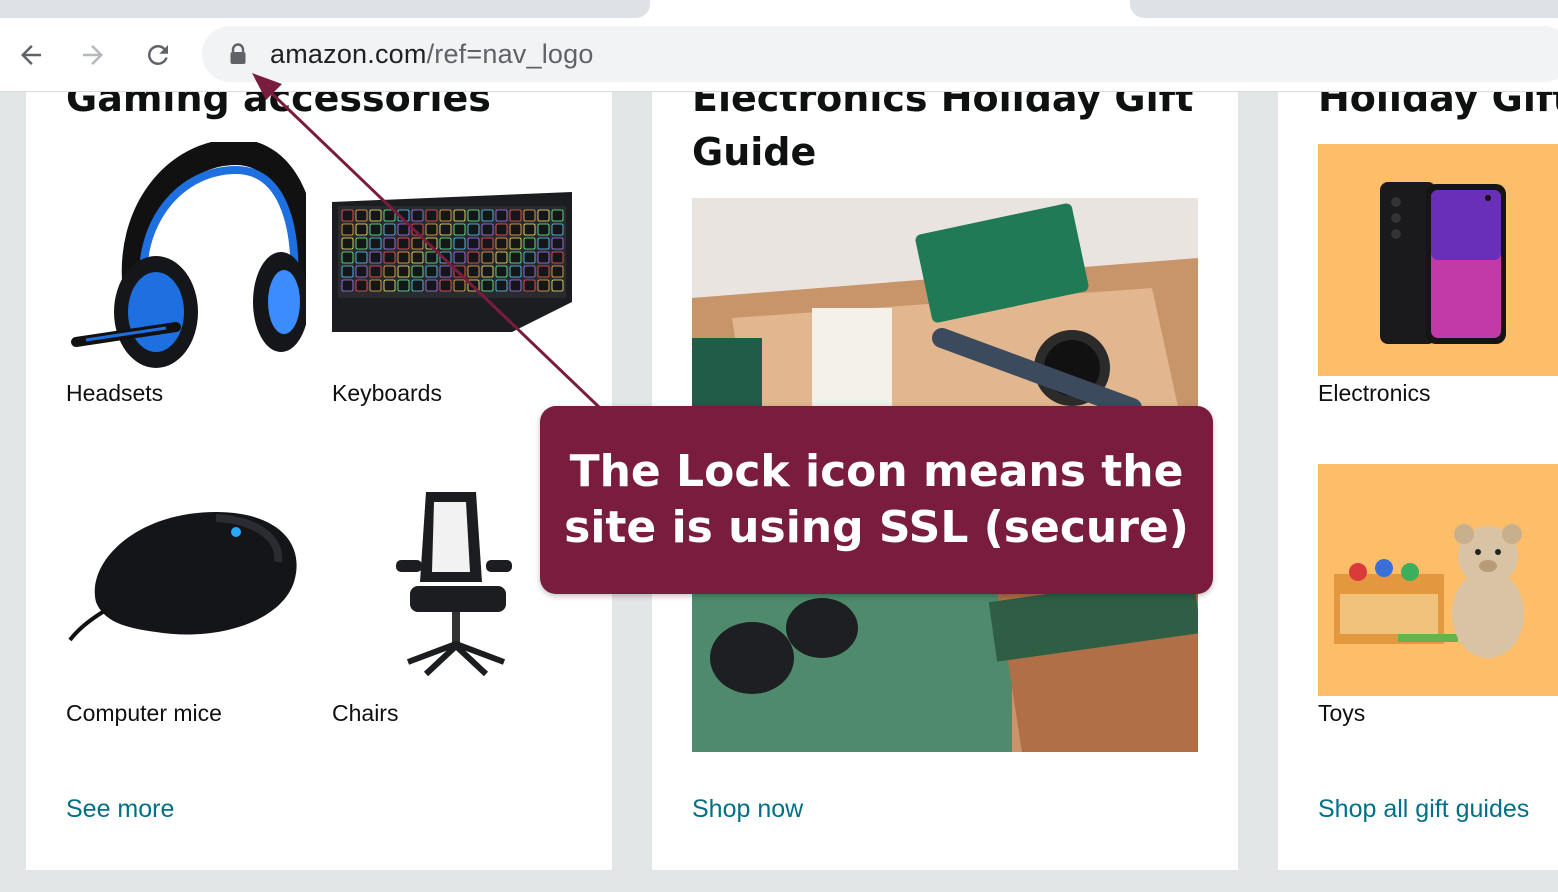 The width and height of the screenshot is (1558, 892). What do you see at coordinates (747, 809) in the screenshot?
I see `shop-now-link: Shop now` at bounding box center [747, 809].